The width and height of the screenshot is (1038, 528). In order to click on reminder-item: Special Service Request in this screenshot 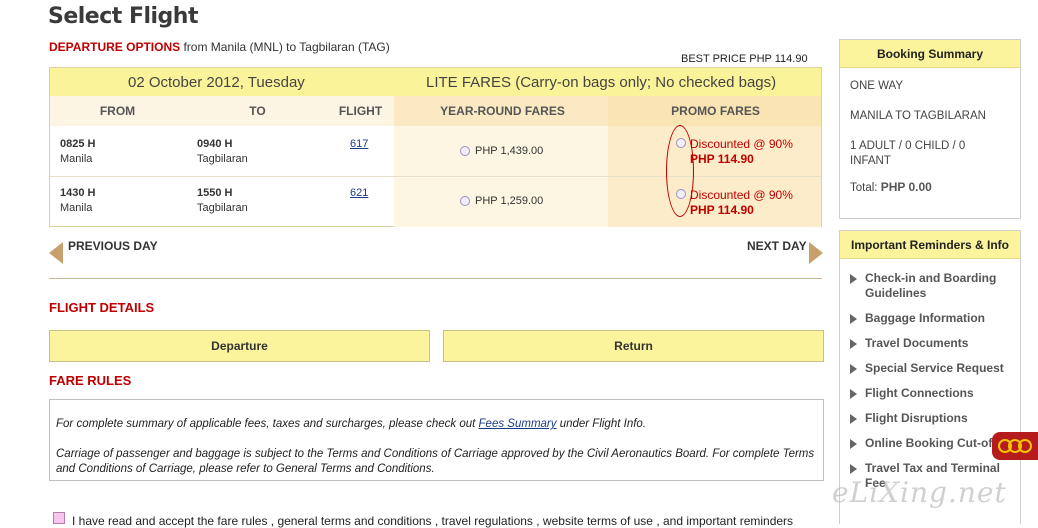, I will do `click(932, 368)`.